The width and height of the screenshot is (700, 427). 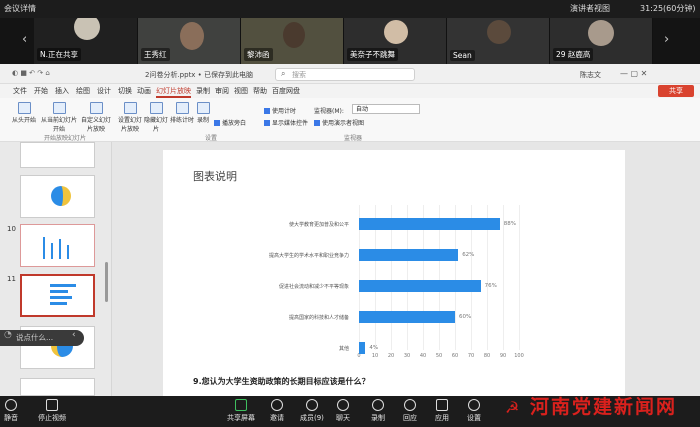 What do you see at coordinates (199, 75) in the screenshot?
I see `file-name: 2问卷分析.pptx • 已保存到此电脑` at bounding box center [199, 75].